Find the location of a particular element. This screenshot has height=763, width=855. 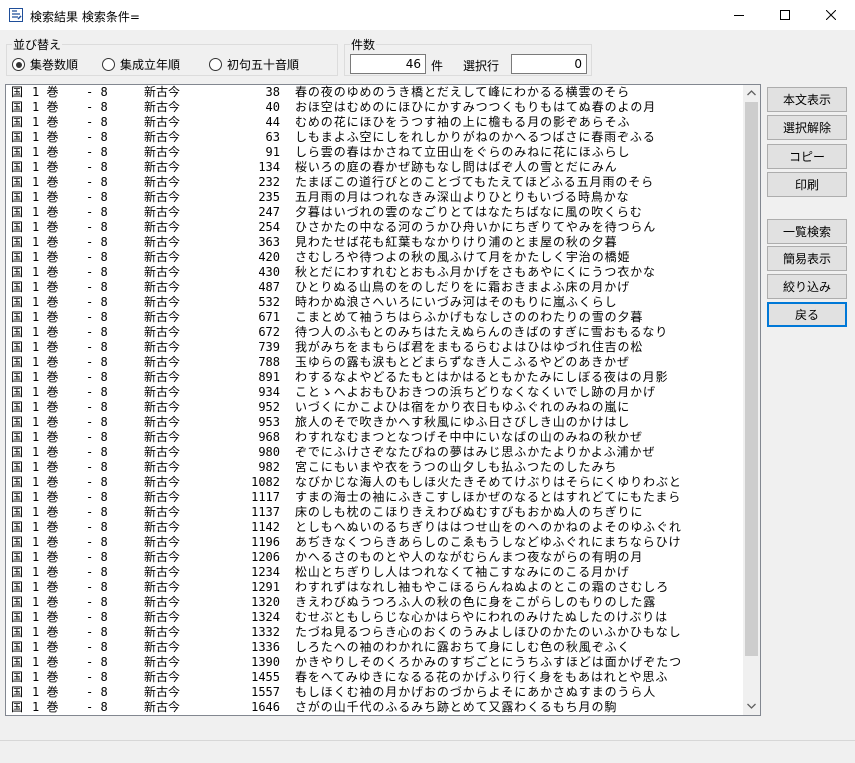

result-row: 国 1 巻 - 8 新古今 671 こまとめて袖うちはらふかげもなしさののわたりの雪の夕暮 is located at coordinates (375, 317).